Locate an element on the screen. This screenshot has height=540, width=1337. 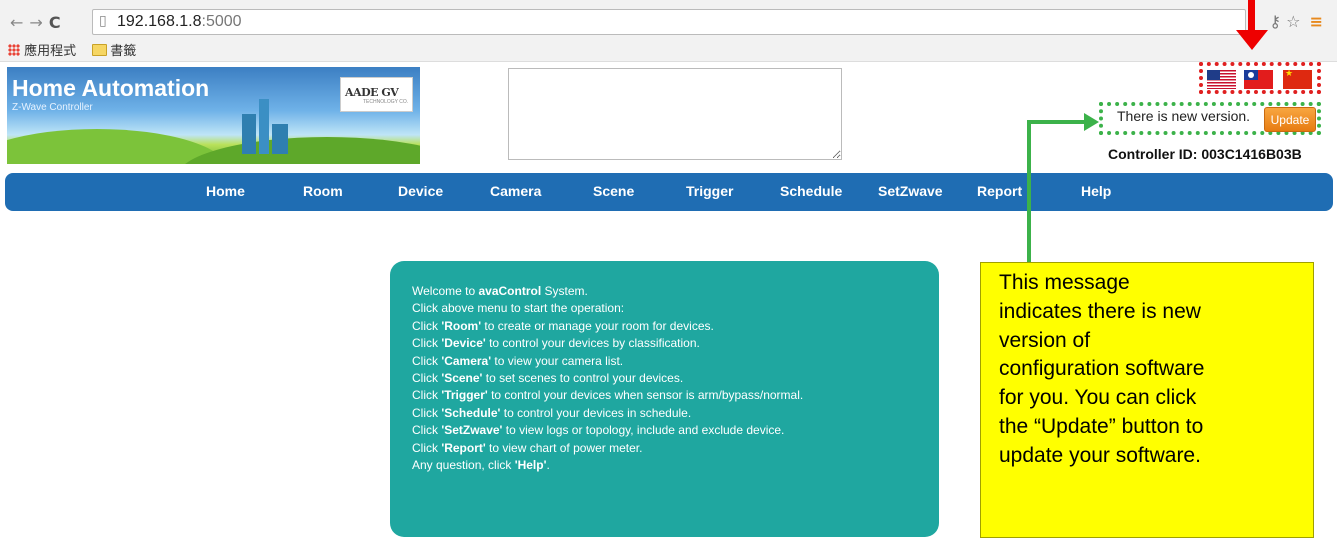
nav-room: Room is located at coordinates (323, 191).